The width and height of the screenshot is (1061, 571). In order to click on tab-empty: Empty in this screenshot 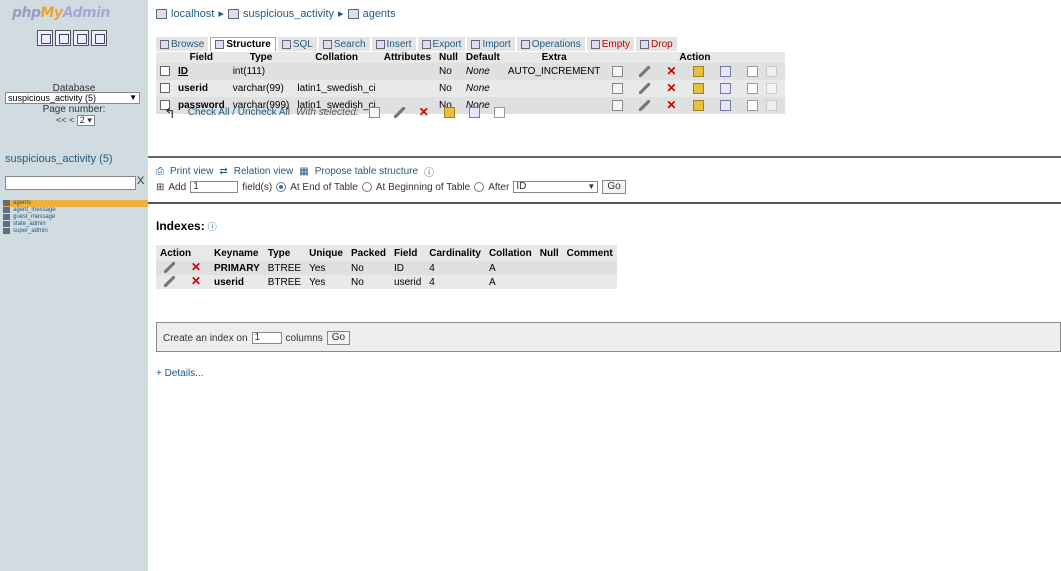, I will do `click(610, 44)`.